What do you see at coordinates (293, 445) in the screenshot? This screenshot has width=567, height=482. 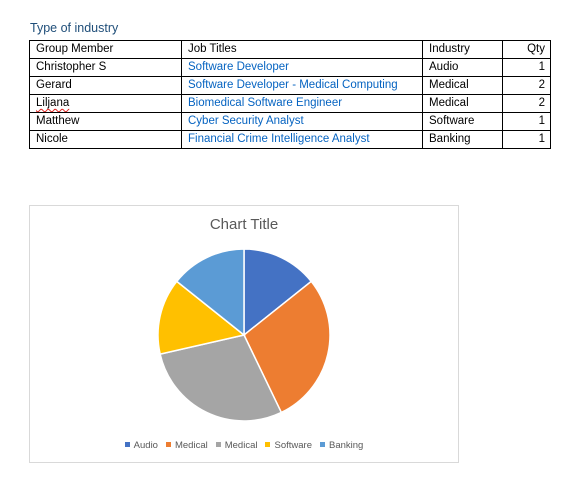 I see `legend-label: Software` at bounding box center [293, 445].